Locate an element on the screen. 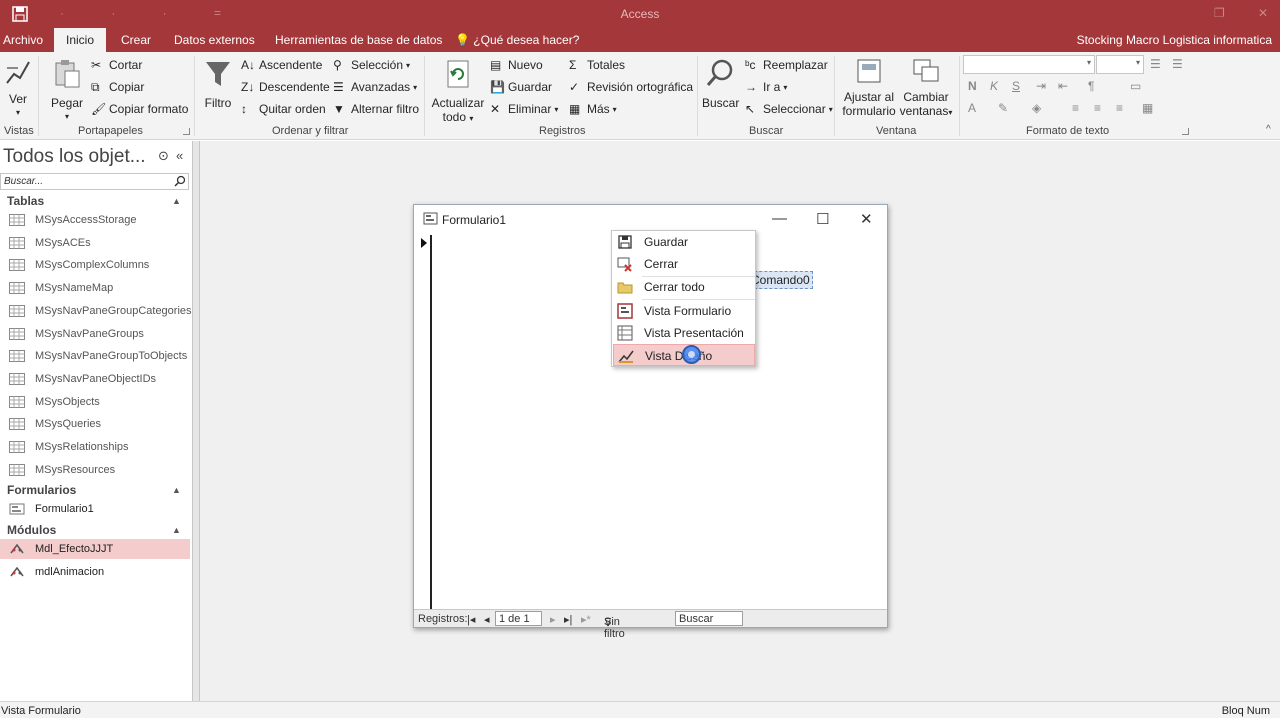 Image resolution: width=1280 pixels, height=718 pixels. list-item-table: MSysACEs is located at coordinates (95, 243).